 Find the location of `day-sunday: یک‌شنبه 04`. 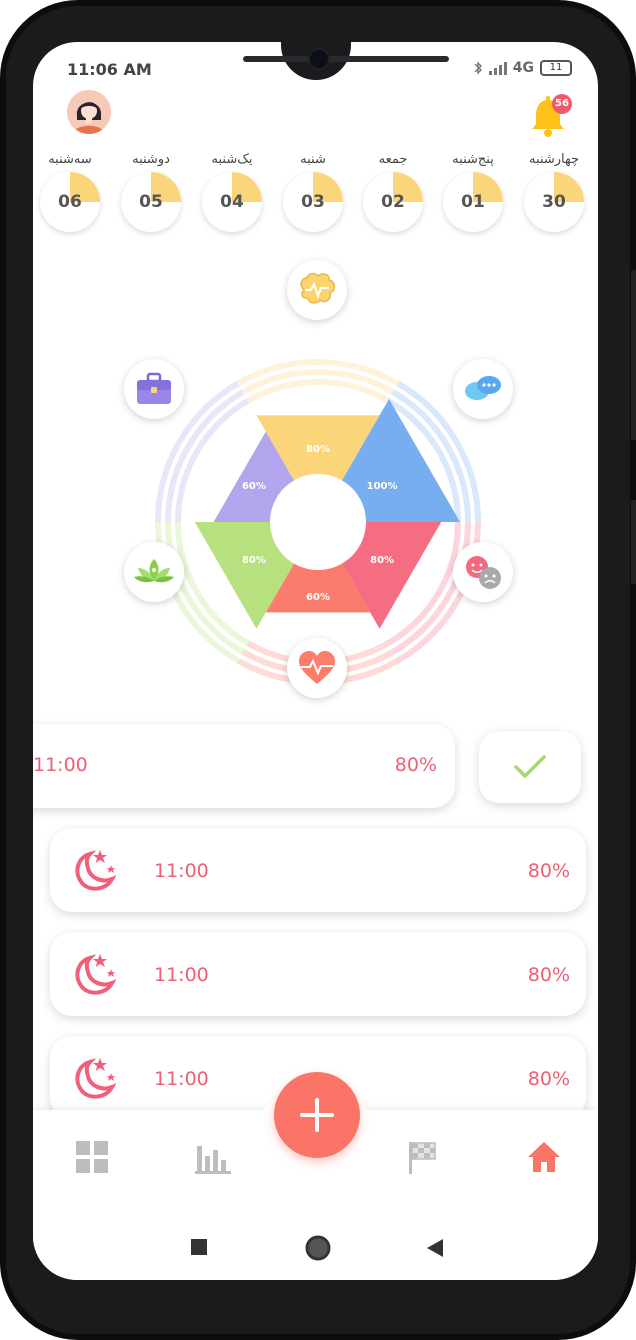

day-sunday: یک‌شنبه 04 is located at coordinates (232, 191).